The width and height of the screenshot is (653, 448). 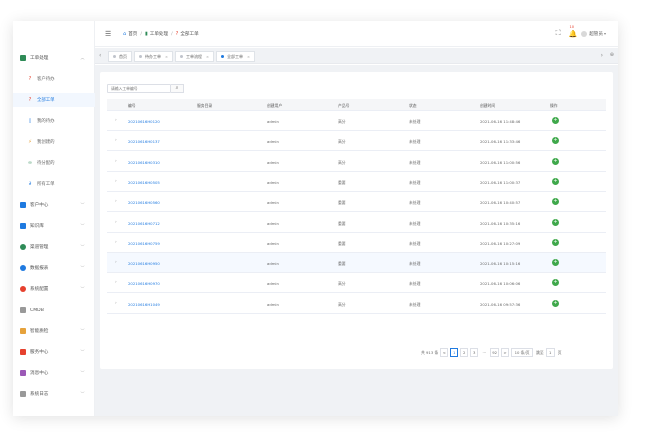 I want to click on ticket-id-link: 20210616H0120, so click(x=144, y=121).